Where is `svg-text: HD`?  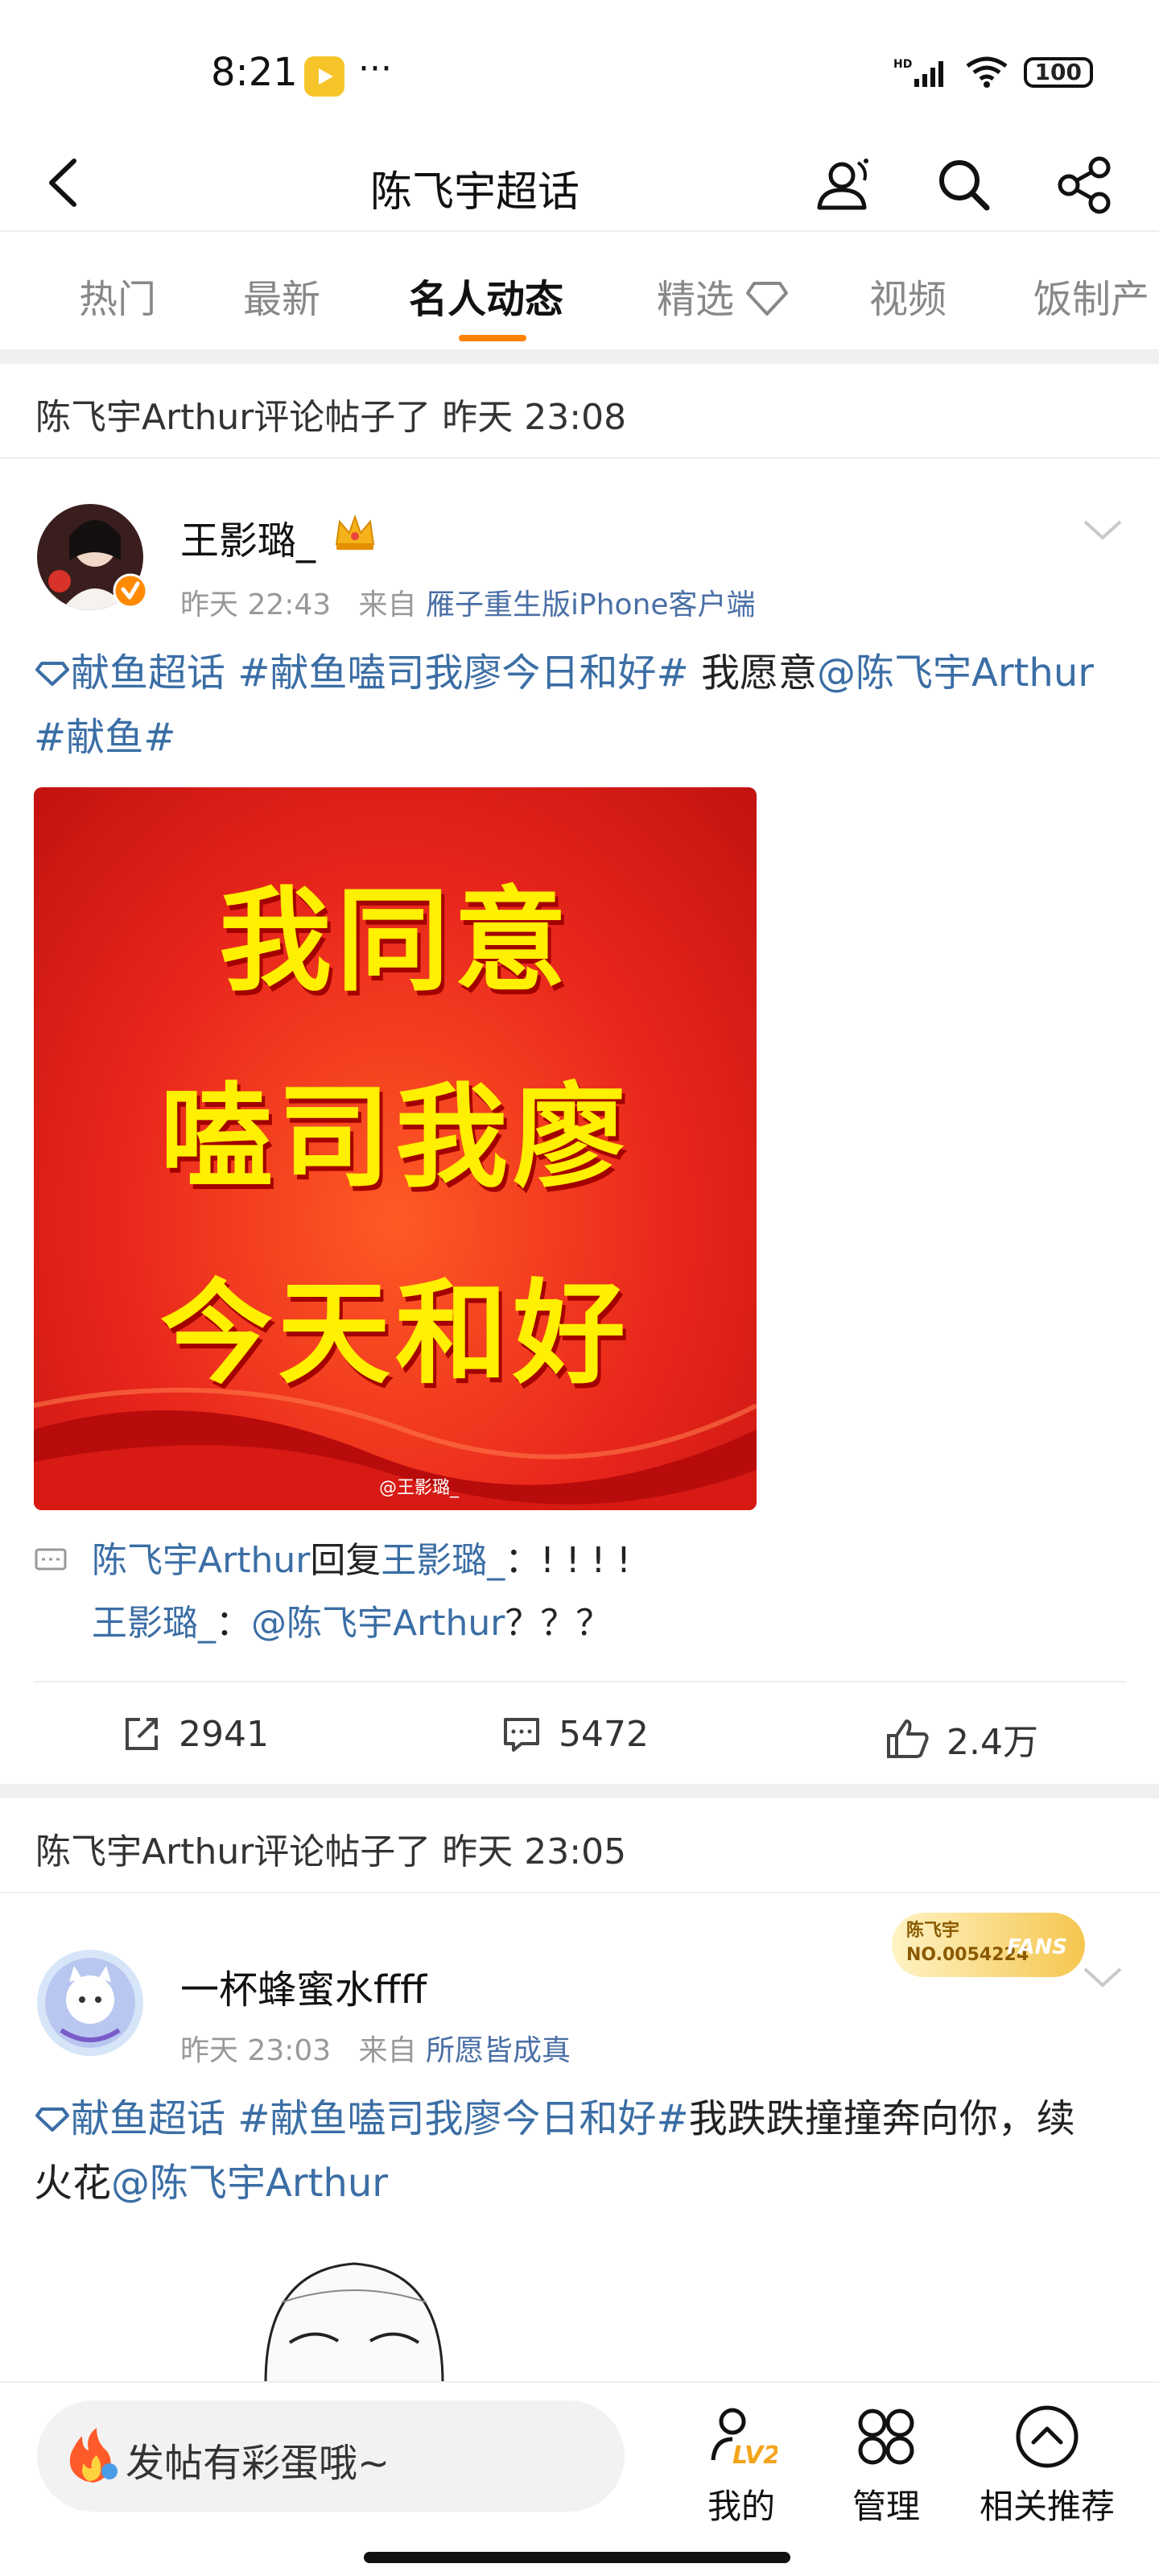
svg-text: HD is located at coordinates (902, 64).